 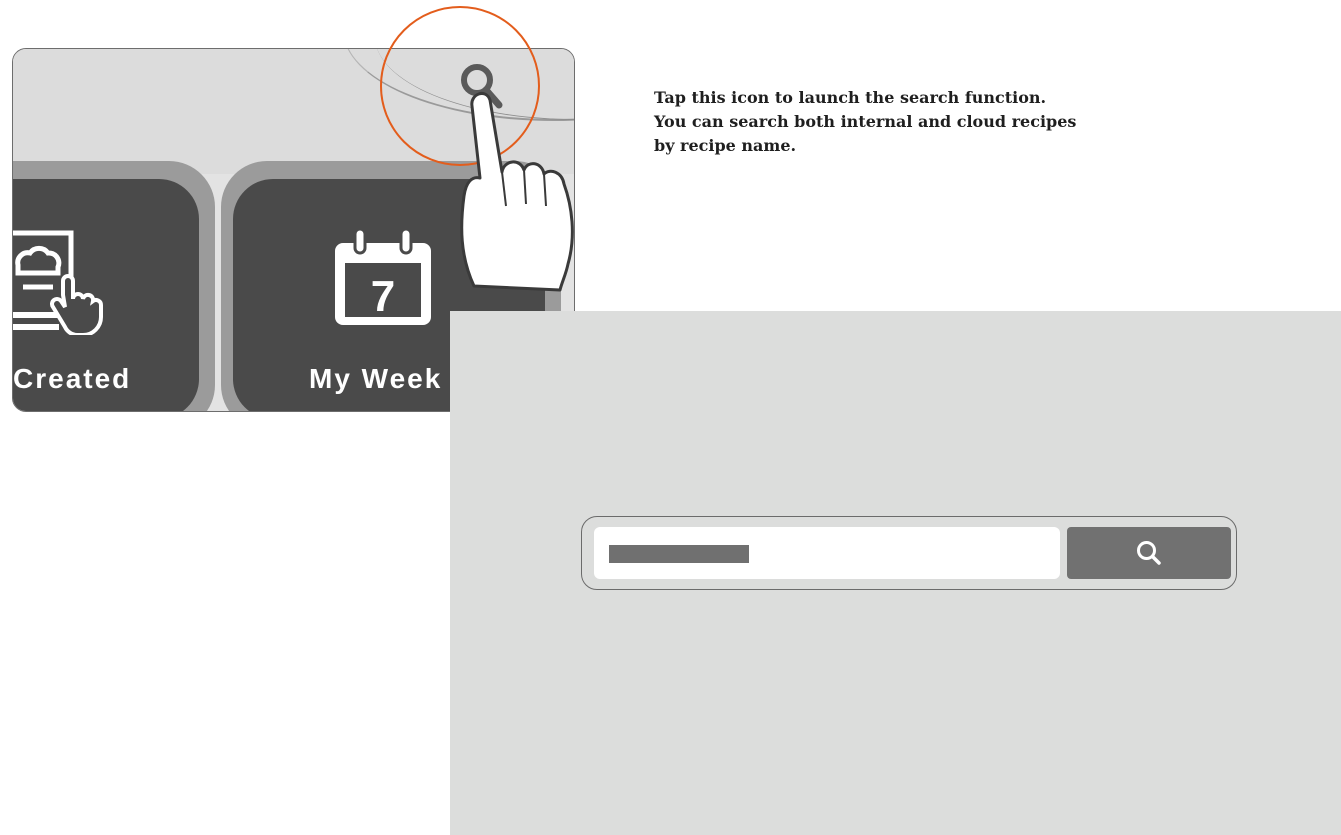 I want to click on created-recipe-icon, so click(x=58, y=281).